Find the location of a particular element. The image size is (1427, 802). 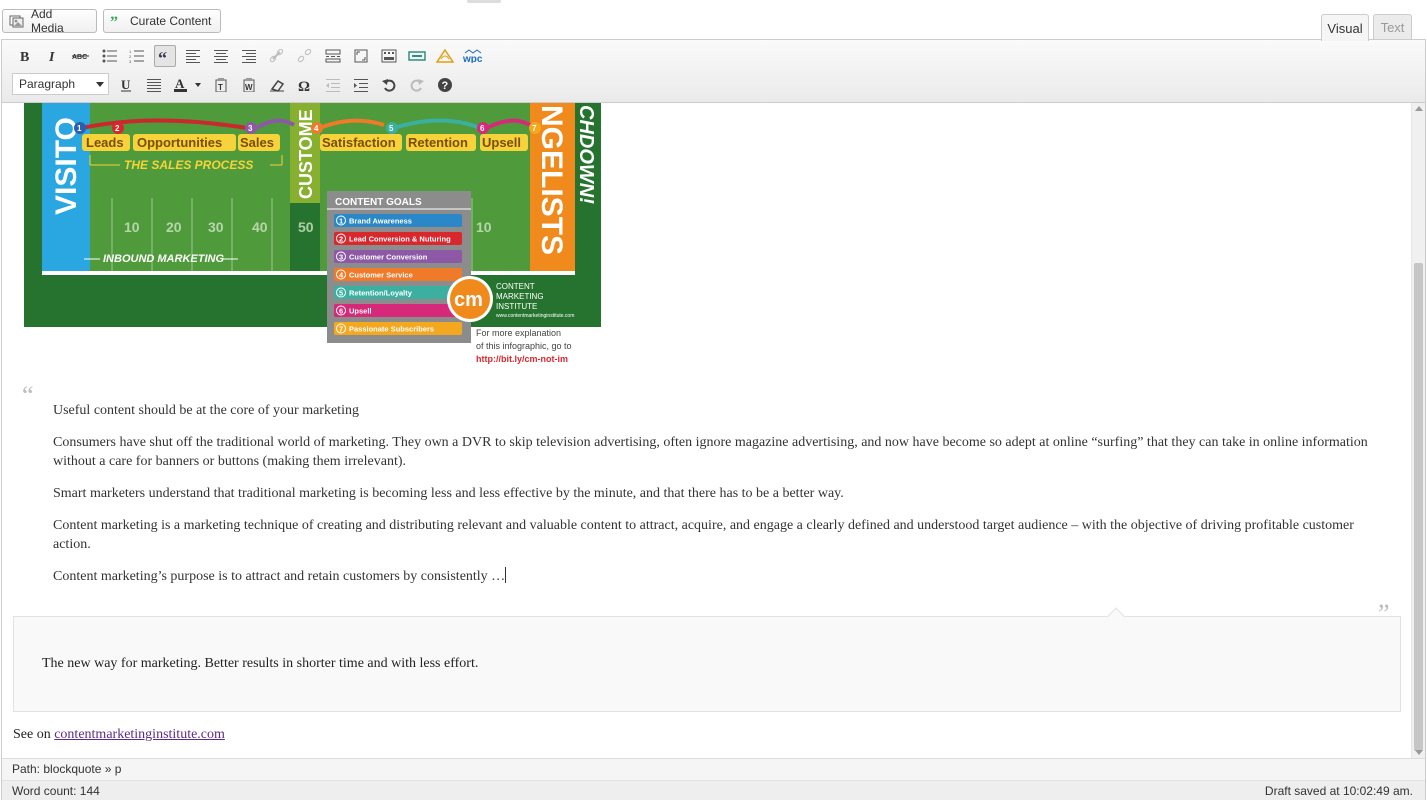

justify-icon is located at coordinates (154, 85).